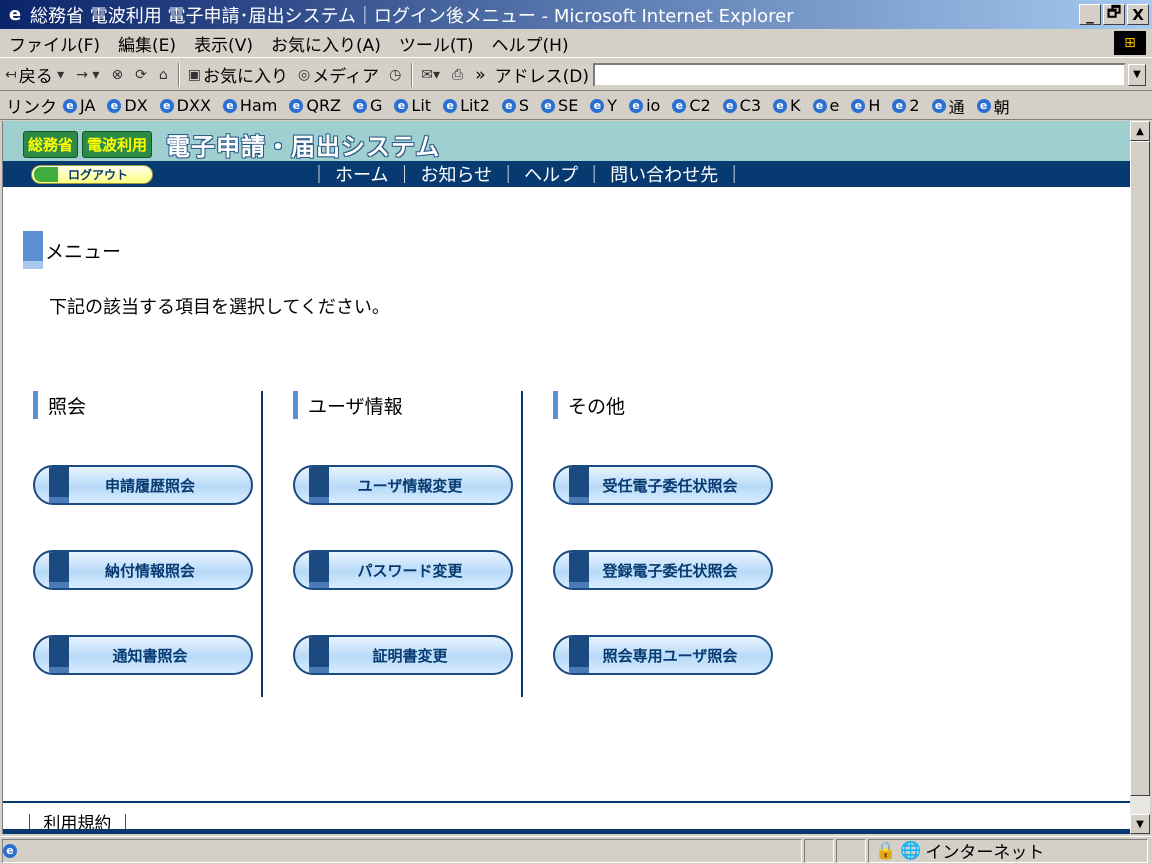  What do you see at coordinates (1130, 43) in the screenshot?
I see `windows-logo-icon: ⊞` at bounding box center [1130, 43].